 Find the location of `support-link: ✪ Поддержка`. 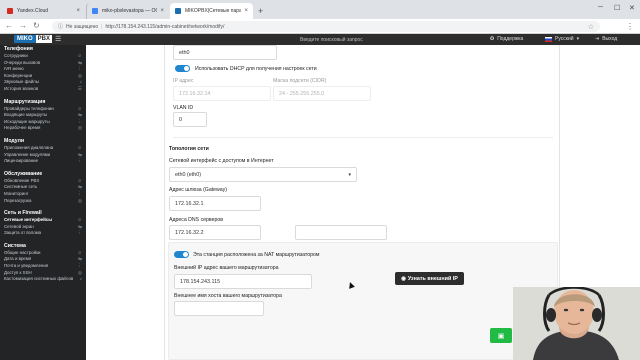

support-link: ✪ Поддержка is located at coordinates (506, 39).